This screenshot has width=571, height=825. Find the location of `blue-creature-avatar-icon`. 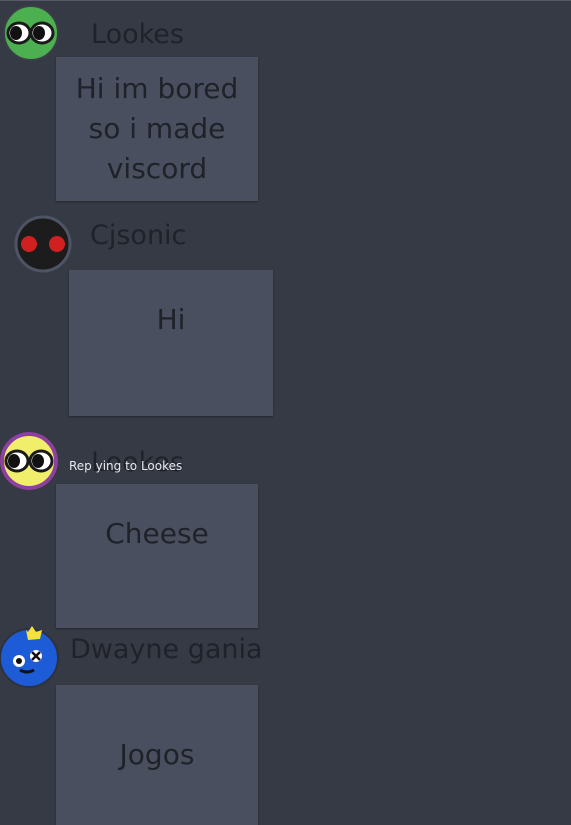

blue-creature-avatar-icon is located at coordinates (30, 657).